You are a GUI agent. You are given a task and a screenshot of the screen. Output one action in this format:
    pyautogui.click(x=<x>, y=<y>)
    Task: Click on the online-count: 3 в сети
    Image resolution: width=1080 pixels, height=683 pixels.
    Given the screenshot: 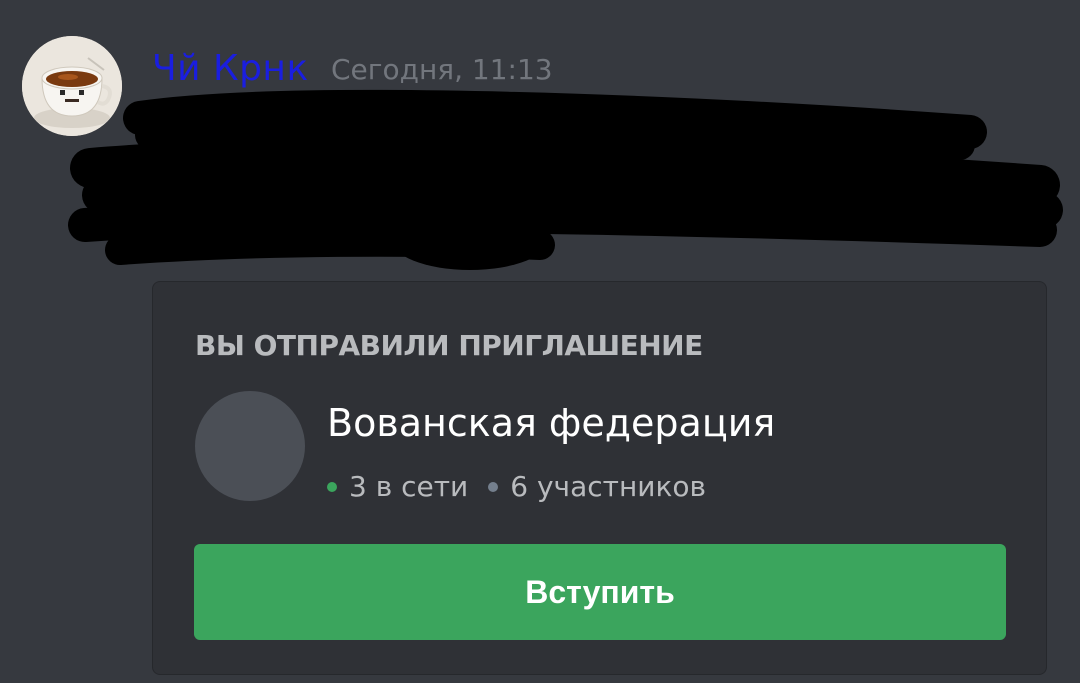 What is the action you would take?
    pyautogui.click(x=409, y=486)
    